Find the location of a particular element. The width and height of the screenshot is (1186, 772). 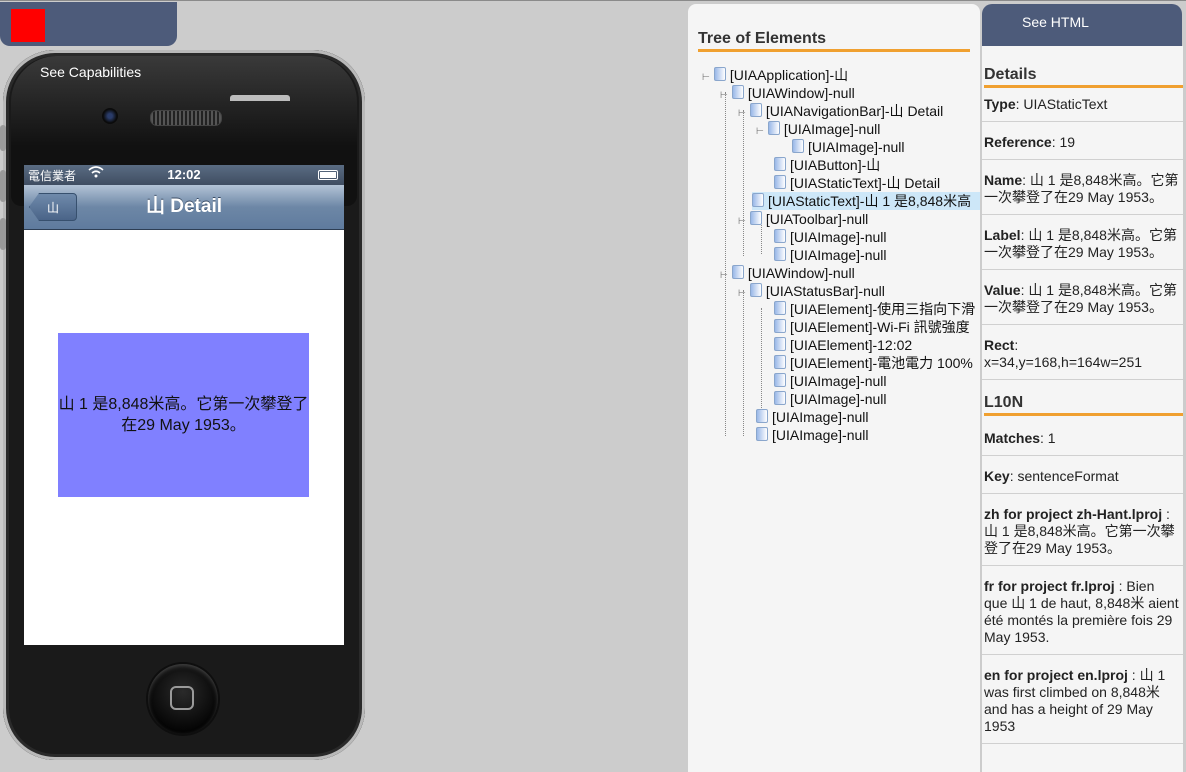

tree-node: [UIAElement]-Wi-Fi 訊號強度 is located at coordinates (877, 327).